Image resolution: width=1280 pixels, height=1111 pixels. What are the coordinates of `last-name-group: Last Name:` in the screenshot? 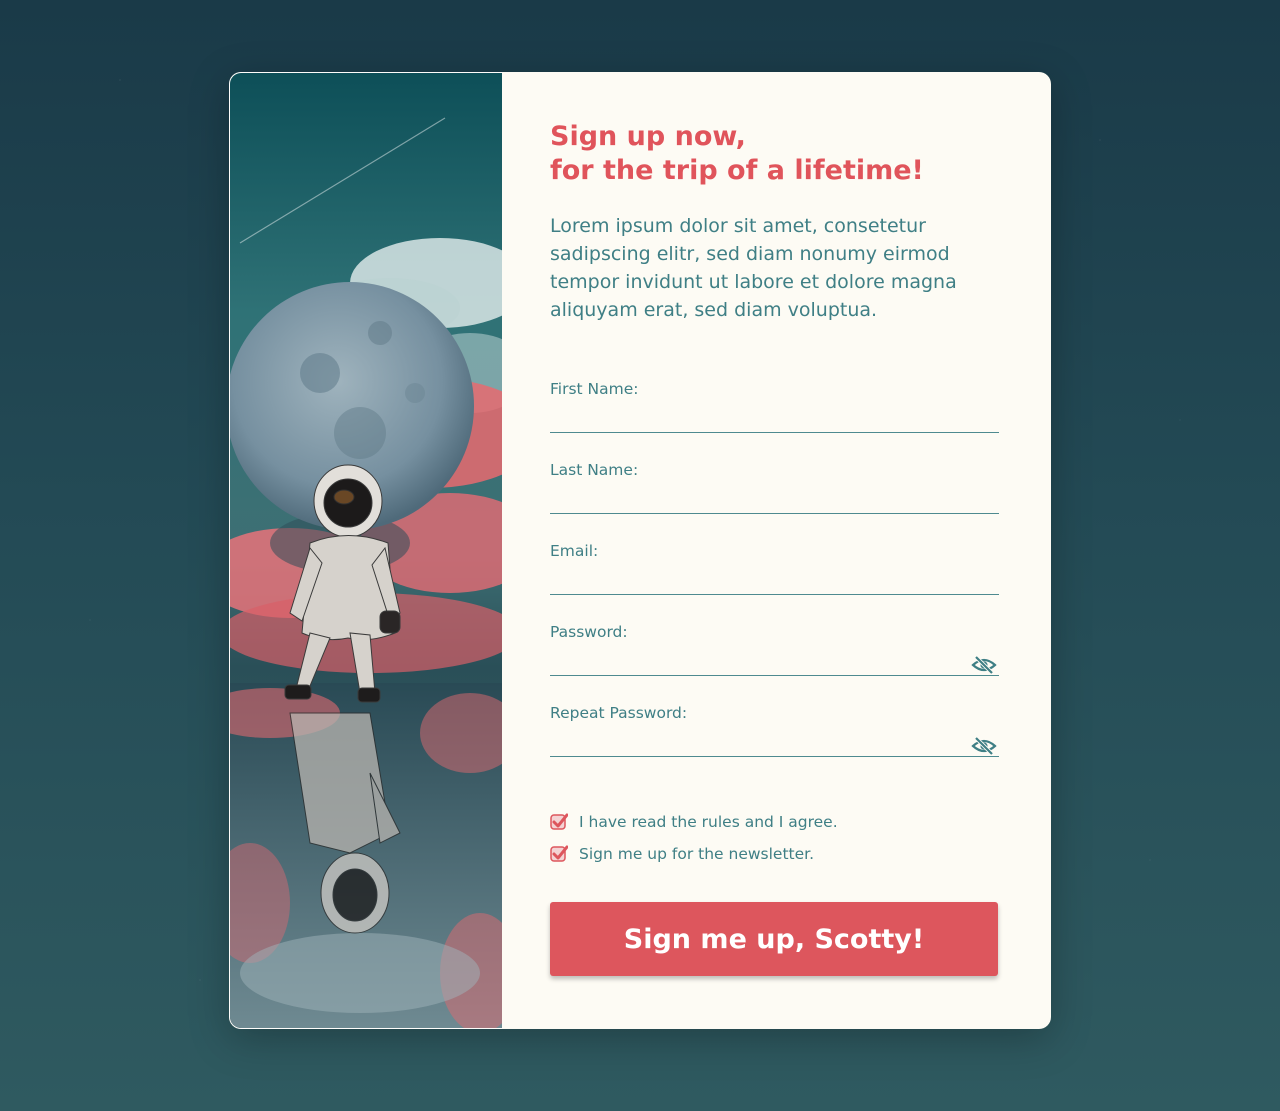 It's located at (774, 501).